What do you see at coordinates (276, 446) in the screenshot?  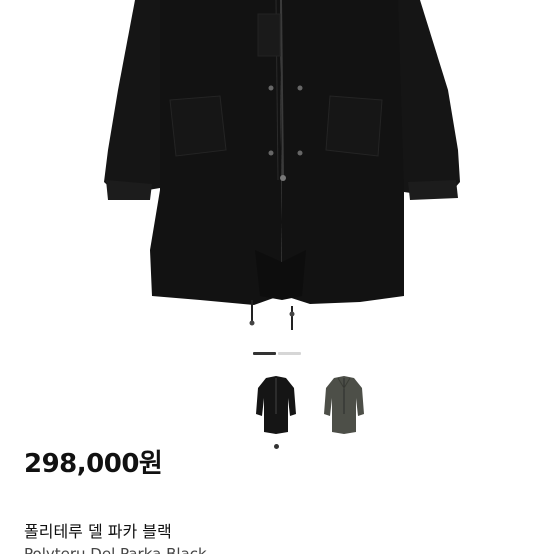 I see `selected-variant-indicator` at bounding box center [276, 446].